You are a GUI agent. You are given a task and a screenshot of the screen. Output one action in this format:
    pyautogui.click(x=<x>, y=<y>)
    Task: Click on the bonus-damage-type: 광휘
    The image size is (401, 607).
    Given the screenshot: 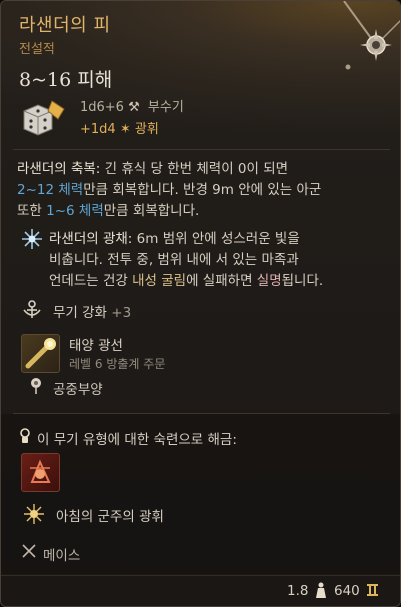 What is the action you would take?
    pyautogui.click(x=146, y=129)
    